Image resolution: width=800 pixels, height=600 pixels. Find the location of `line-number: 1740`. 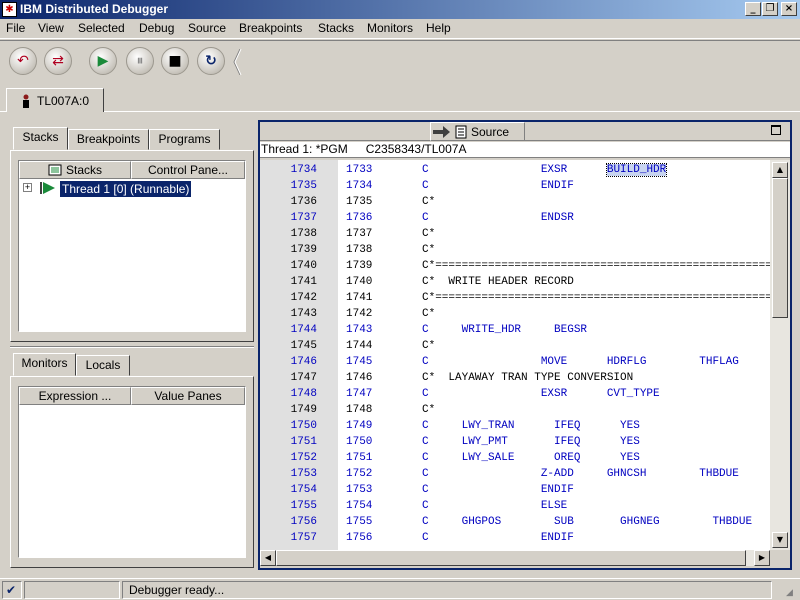

line-number: 1740 is located at coordinates (288, 266).